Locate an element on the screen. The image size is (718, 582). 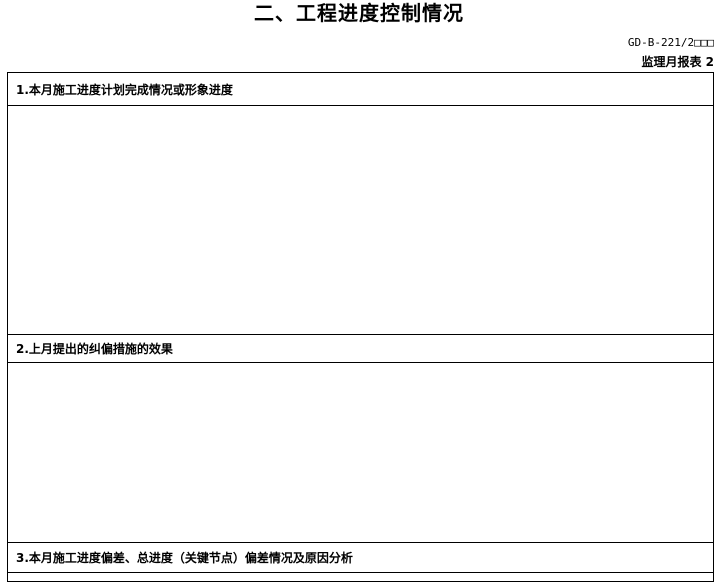
section-3-label: 3.本月施工进度偏差、总进度（关键节点）偏差情况及原因分析 is located at coordinates (184, 558).